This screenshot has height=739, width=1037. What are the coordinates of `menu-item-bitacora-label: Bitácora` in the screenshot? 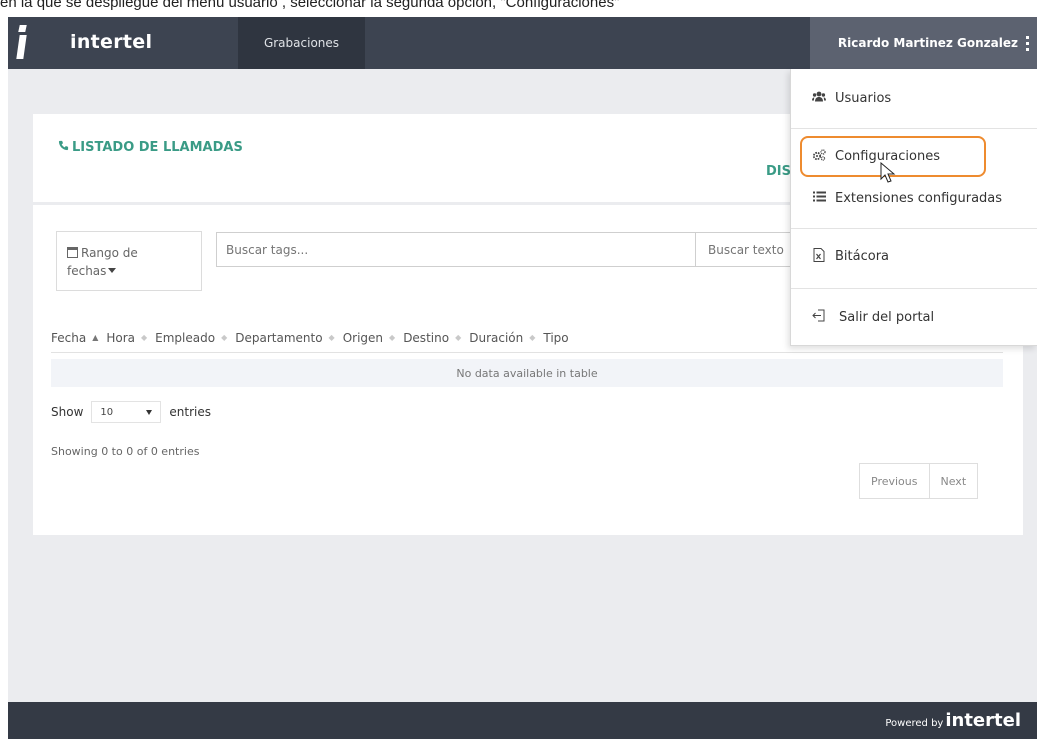 It's located at (862, 256).